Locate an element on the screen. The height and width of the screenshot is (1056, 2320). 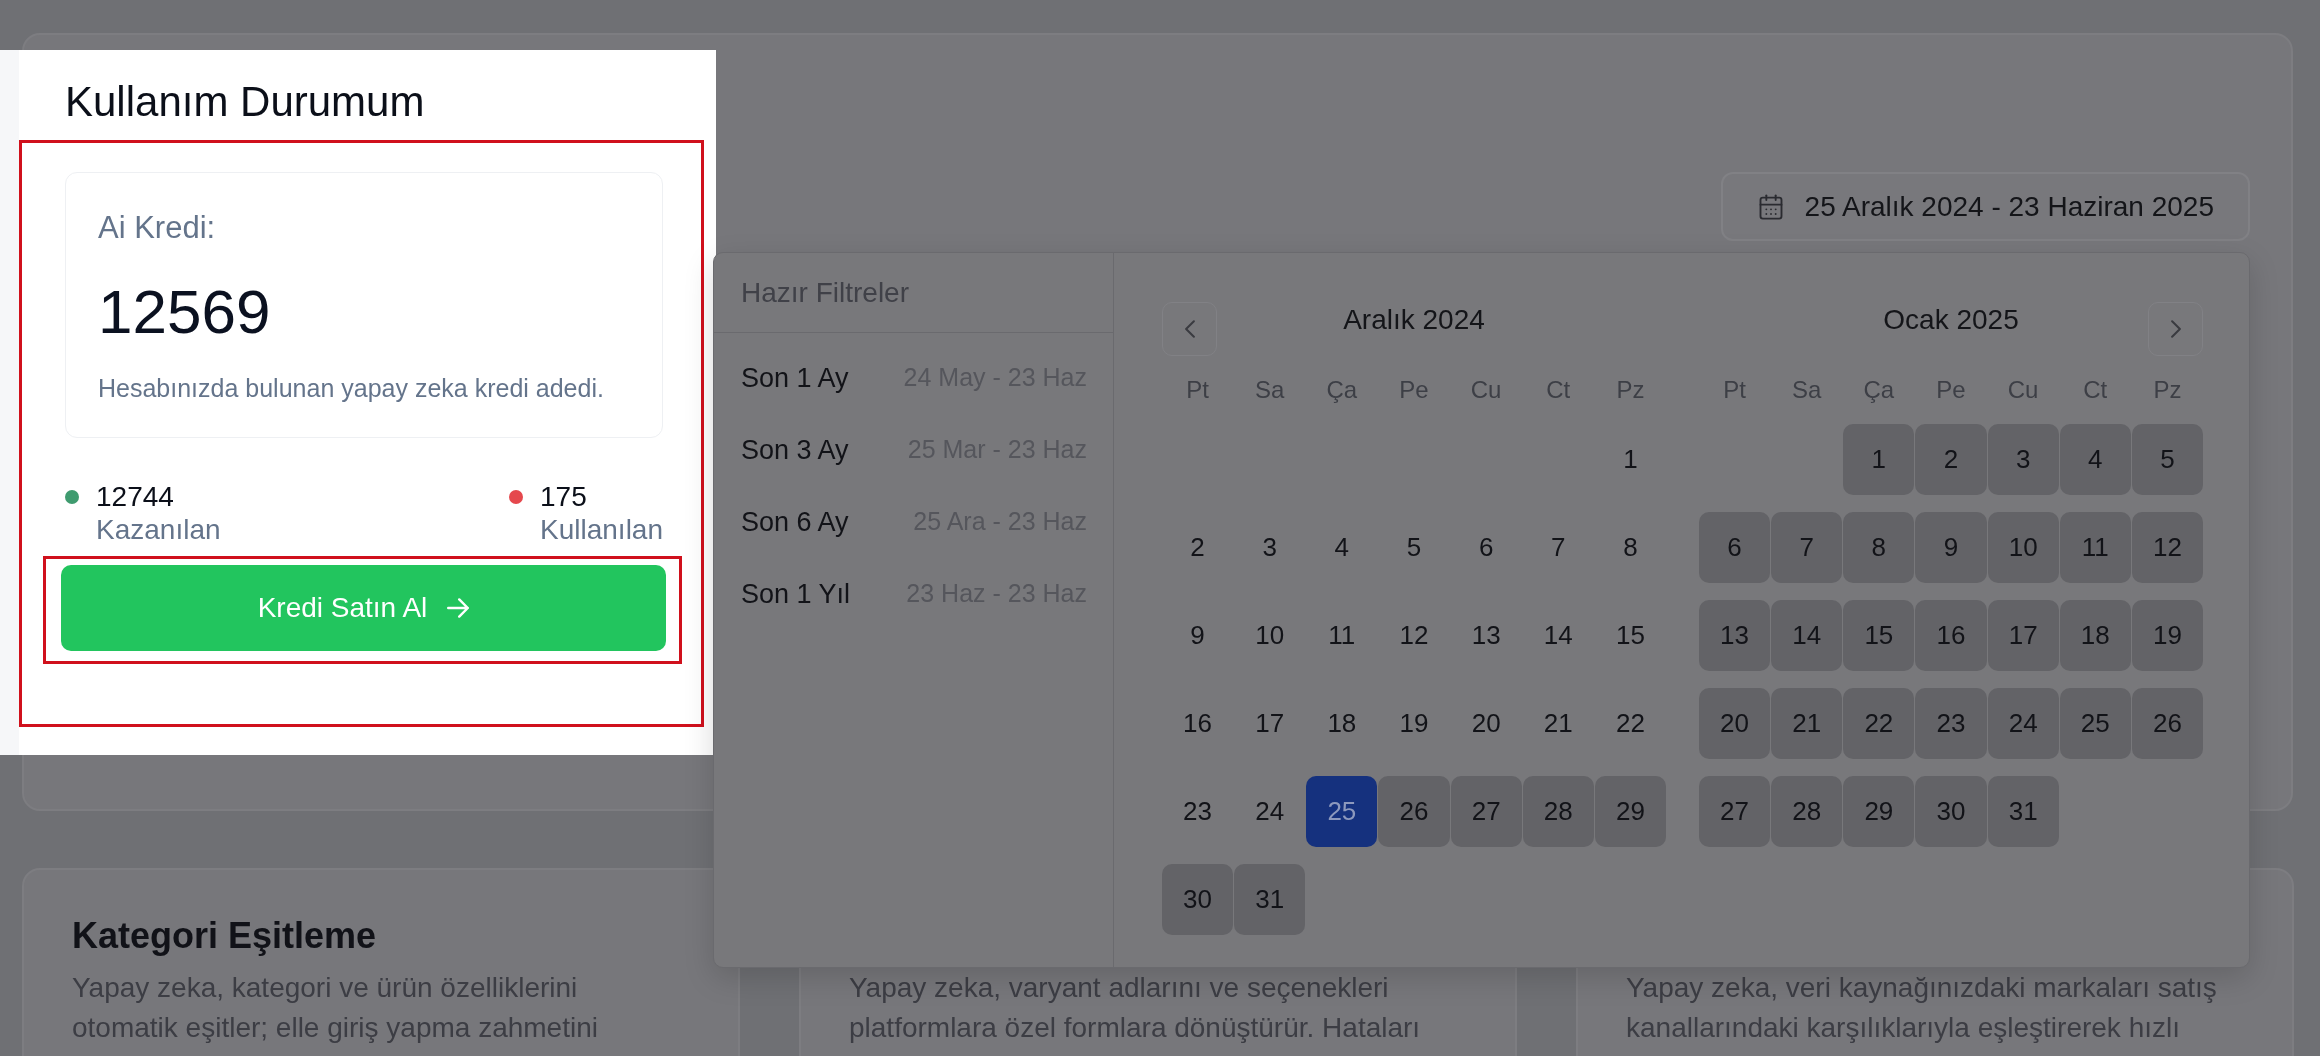
card-title: Kategori Eşitleme is located at coordinates (225, 936).